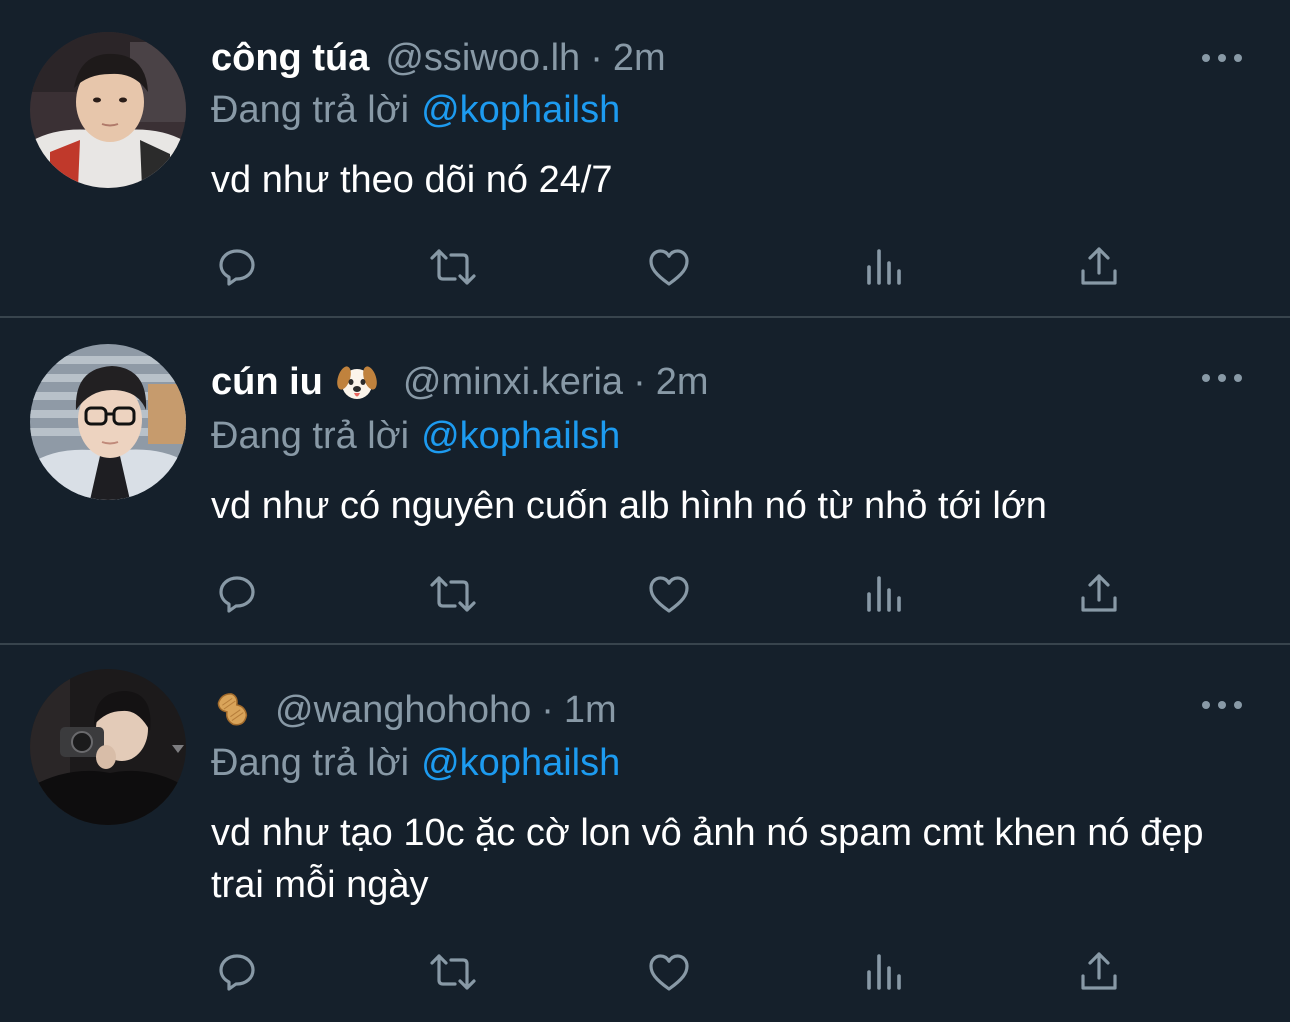  Describe the element at coordinates (233, 710) in the screenshot. I see `peanut-emoji` at that location.